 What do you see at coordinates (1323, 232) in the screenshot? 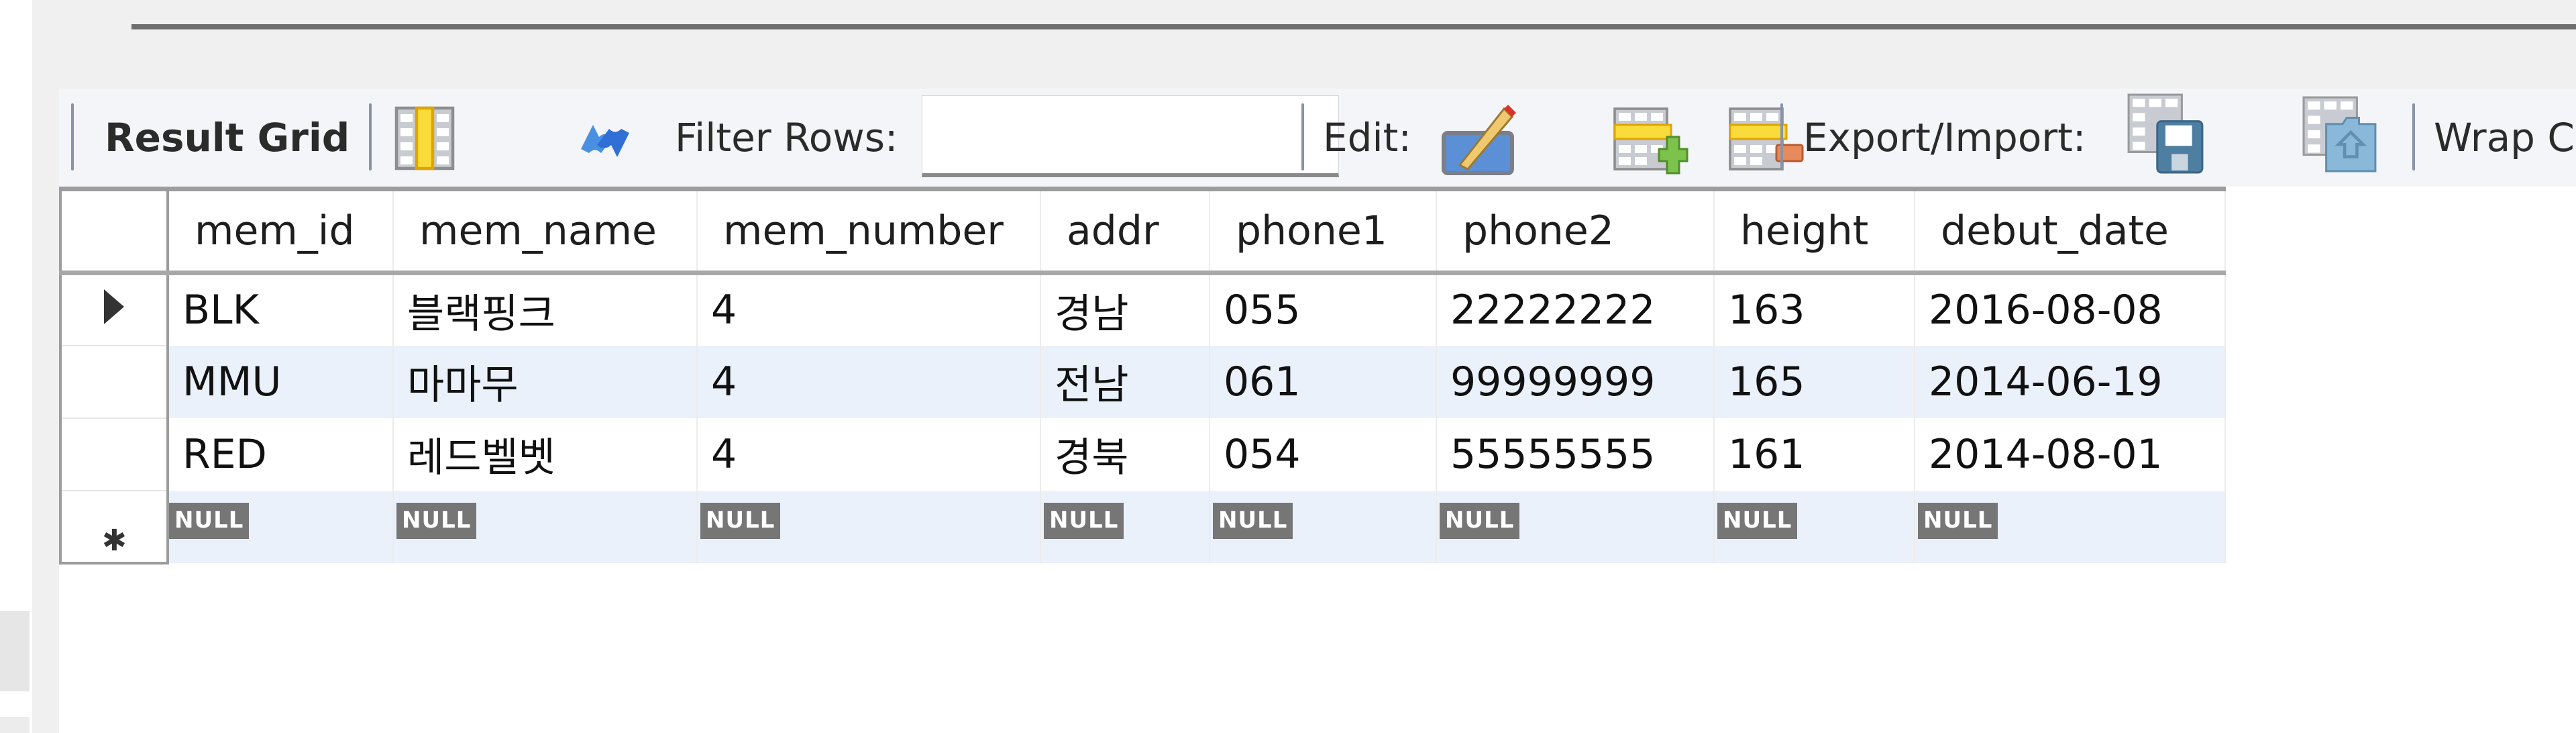
I see `column-header: phone1` at bounding box center [1323, 232].